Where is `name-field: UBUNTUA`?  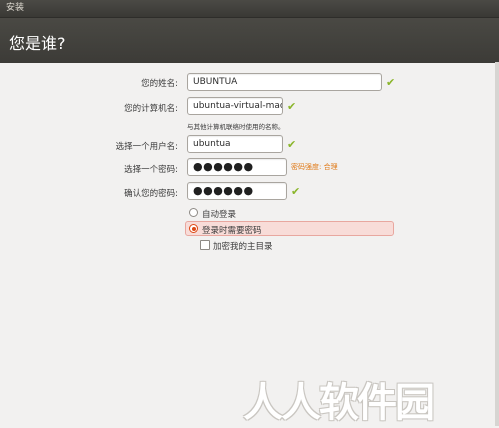
name-field: UBUNTUA is located at coordinates (284, 82).